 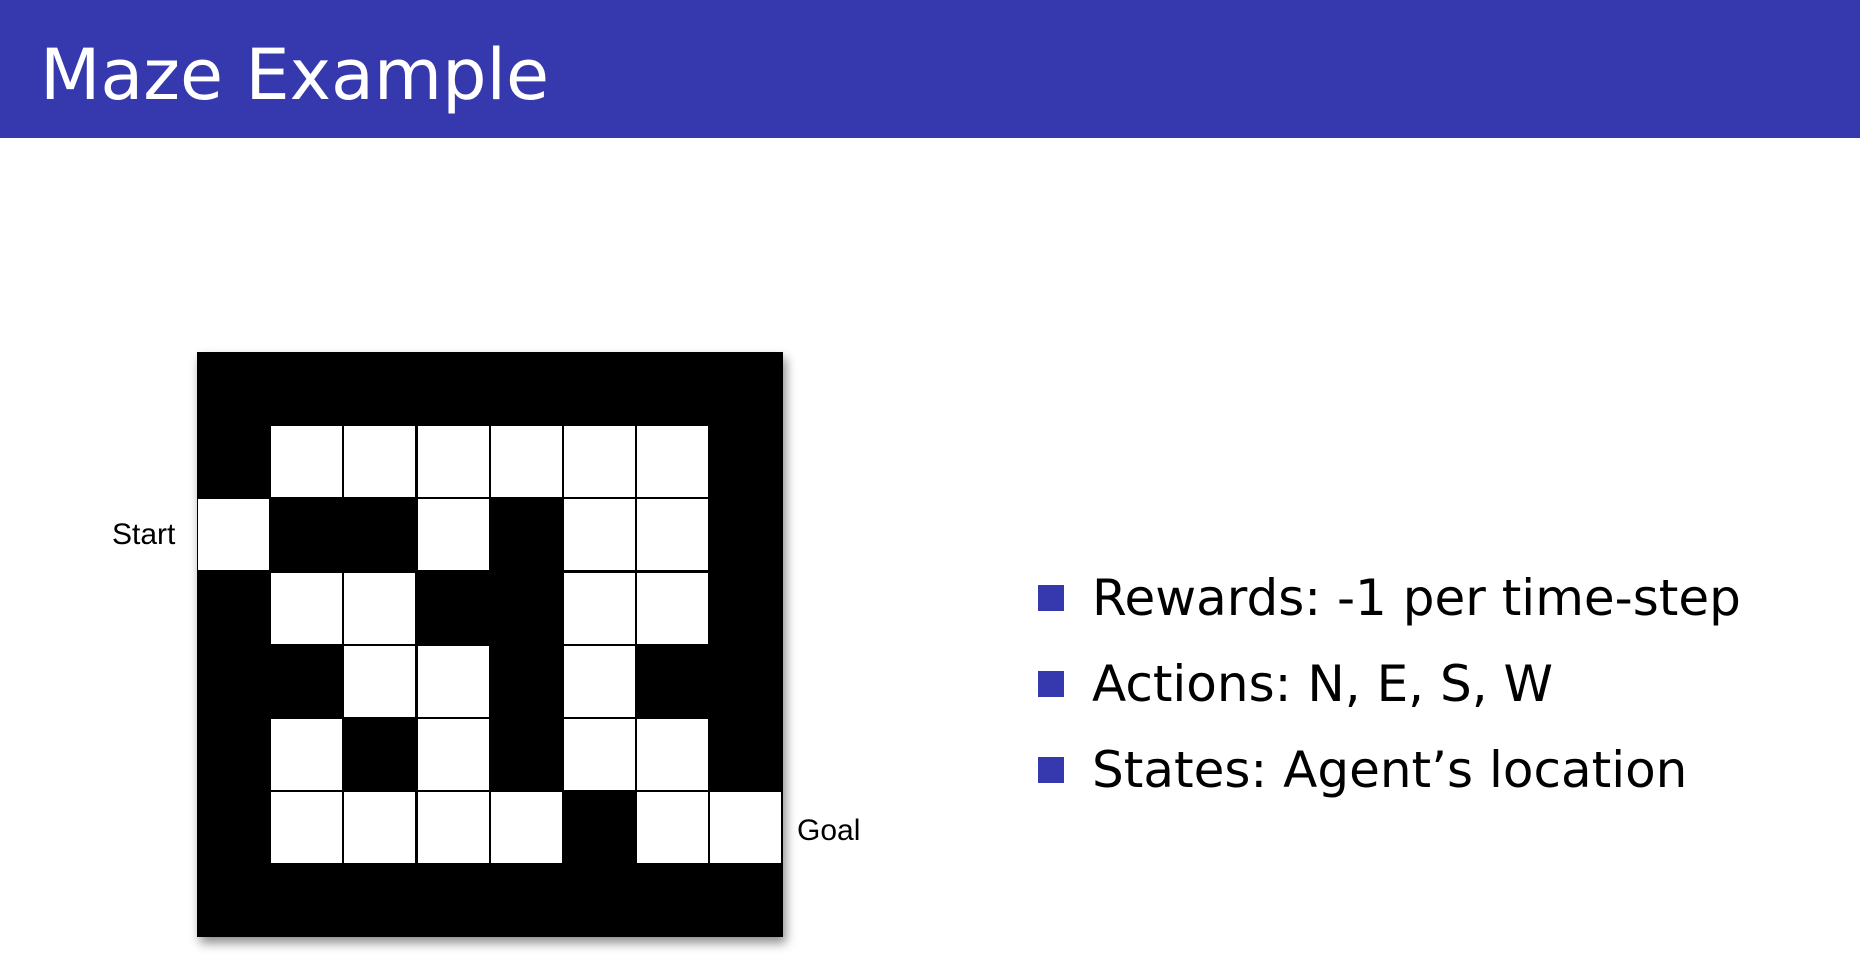 I want to click on title-bar: Maze Example, so click(x=930, y=69).